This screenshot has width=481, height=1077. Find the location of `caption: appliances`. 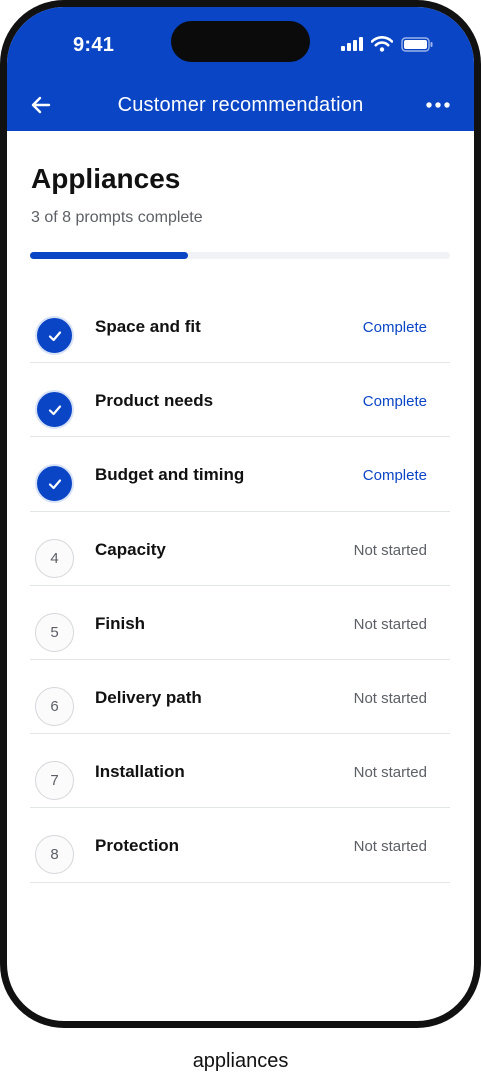

caption: appliances is located at coordinates (240, 1061).